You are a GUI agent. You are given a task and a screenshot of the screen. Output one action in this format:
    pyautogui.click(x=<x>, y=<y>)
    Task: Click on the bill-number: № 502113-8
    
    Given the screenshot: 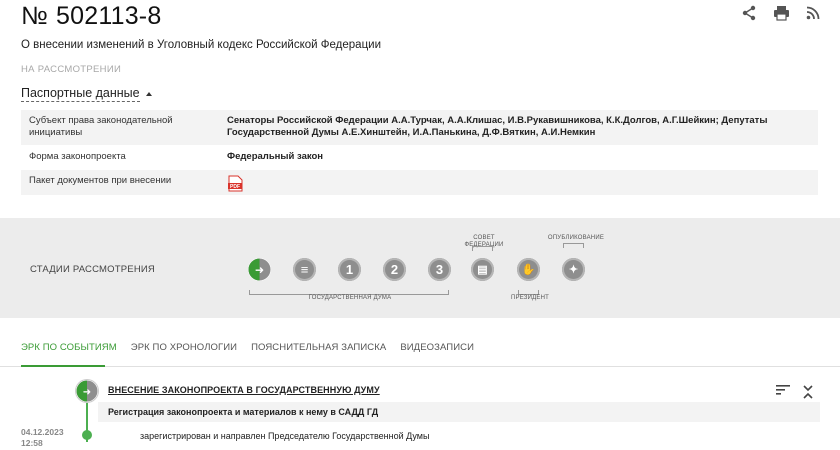 What is the action you would take?
    pyautogui.click(x=91, y=16)
    